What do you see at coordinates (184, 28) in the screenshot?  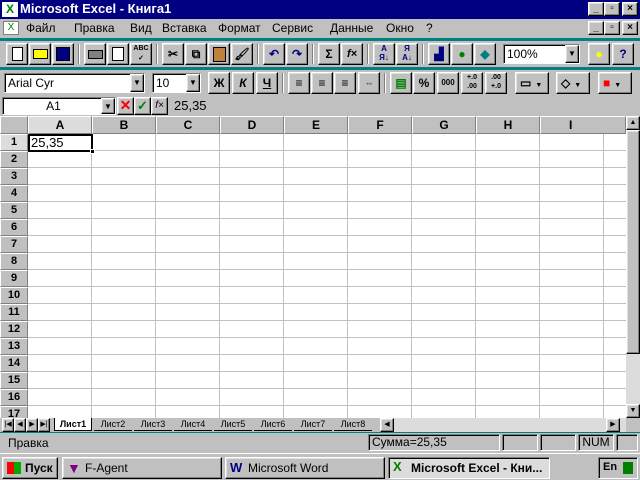 I see `menu-insert: Вставка` at bounding box center [184, 28].